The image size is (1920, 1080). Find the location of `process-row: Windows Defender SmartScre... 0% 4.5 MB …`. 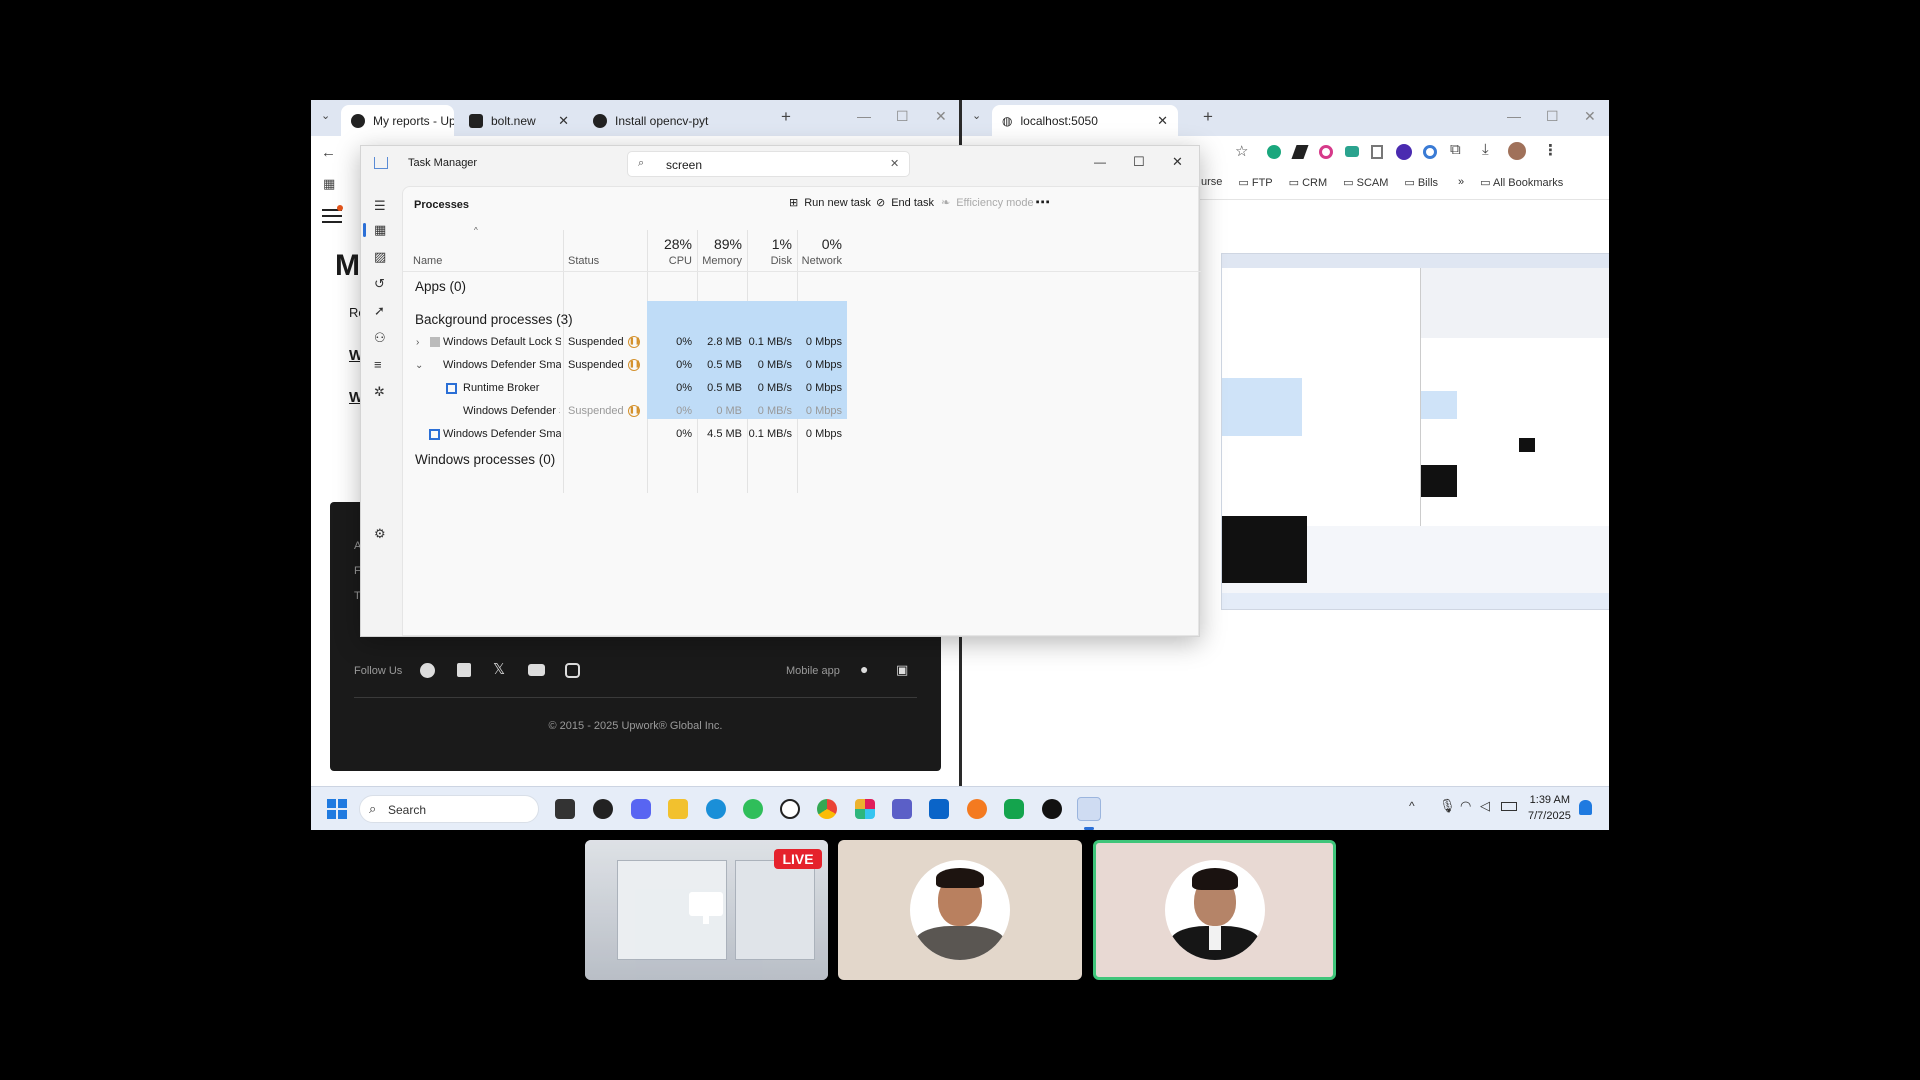

process-row: Windows Defender SmartScre... 0% 4.5 MB … is located at coordinates (800, 434).